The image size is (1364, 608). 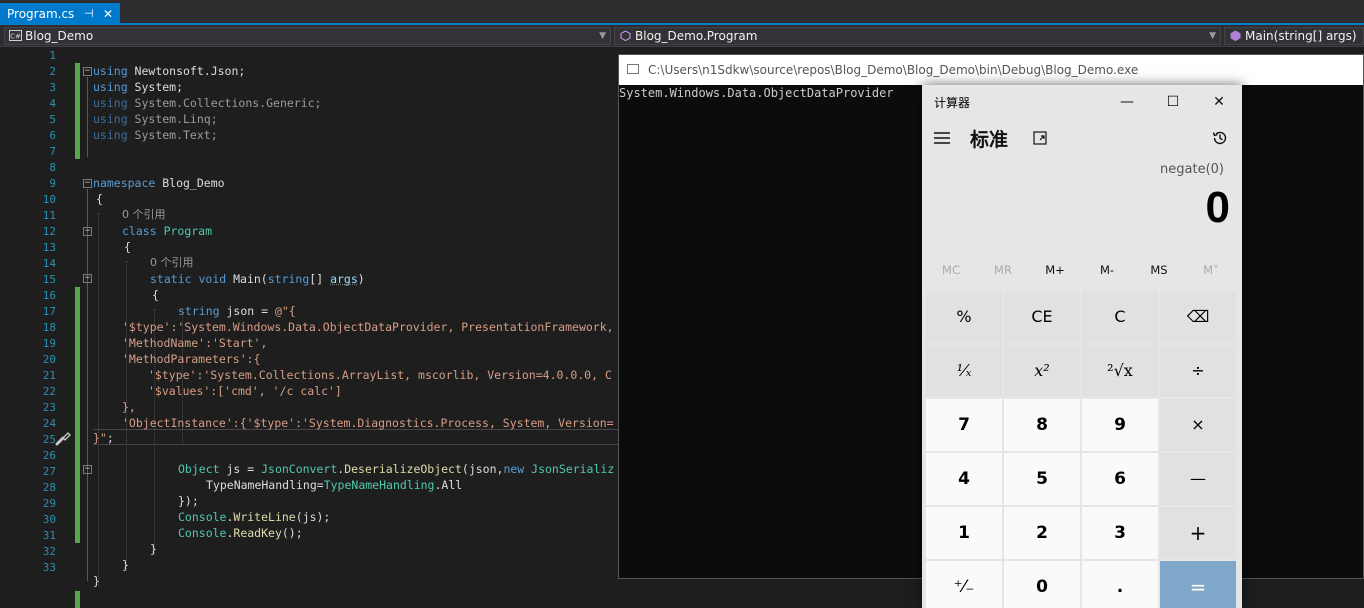 I want to click on line-number: 12, so click(x=49, y=231).